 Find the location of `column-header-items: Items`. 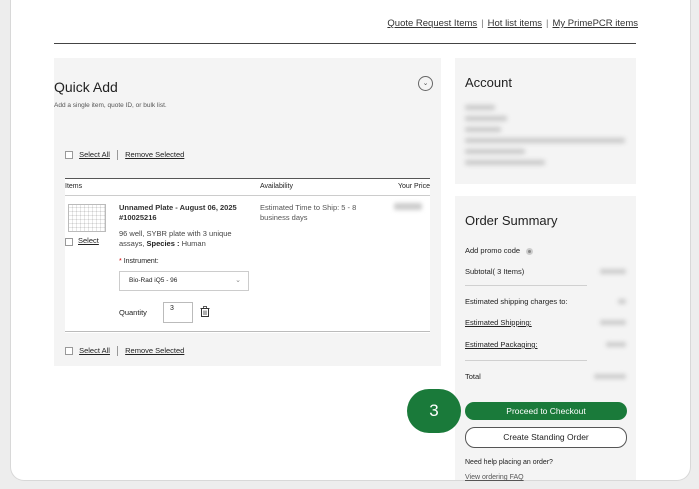

column-header-items: Items is located at coordinates (74, 186).